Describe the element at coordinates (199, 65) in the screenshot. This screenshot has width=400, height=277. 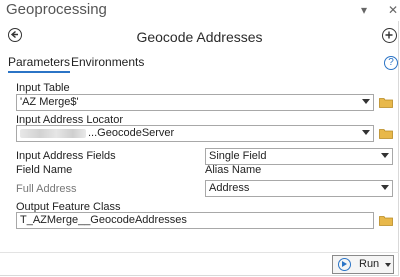
I see `tab-strip: Parameters Environments ?` at that location.